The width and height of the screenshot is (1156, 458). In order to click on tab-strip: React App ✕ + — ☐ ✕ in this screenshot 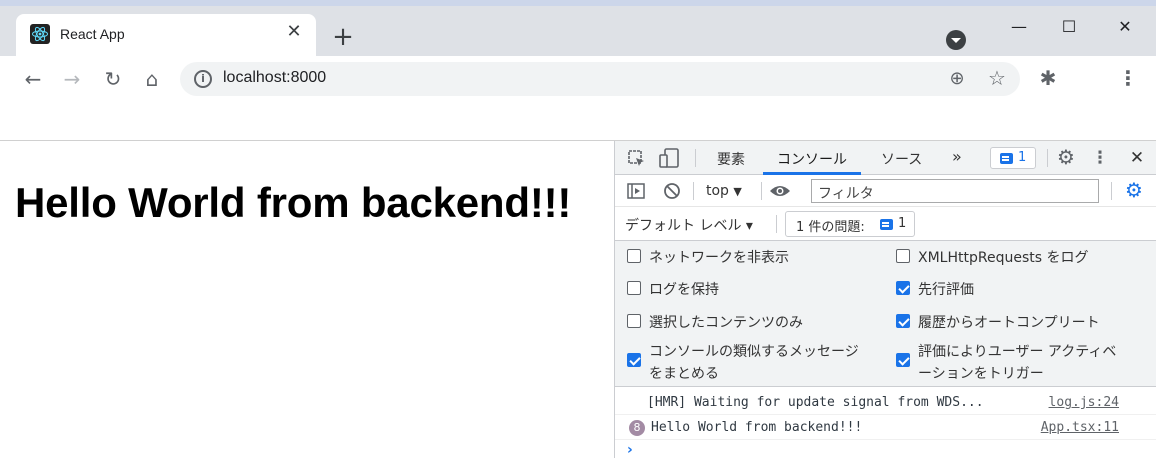, I will do `click(578, 28)`.